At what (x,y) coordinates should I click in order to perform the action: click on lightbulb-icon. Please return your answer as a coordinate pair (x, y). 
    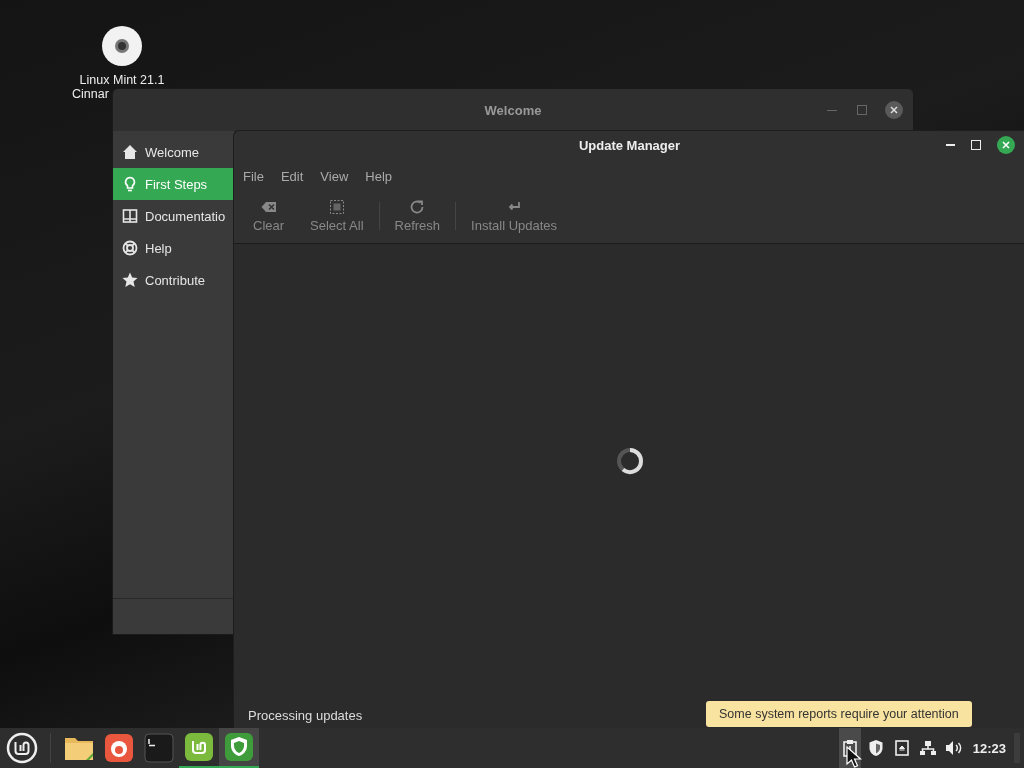
    Looking at the image, I should click on (130, 184).